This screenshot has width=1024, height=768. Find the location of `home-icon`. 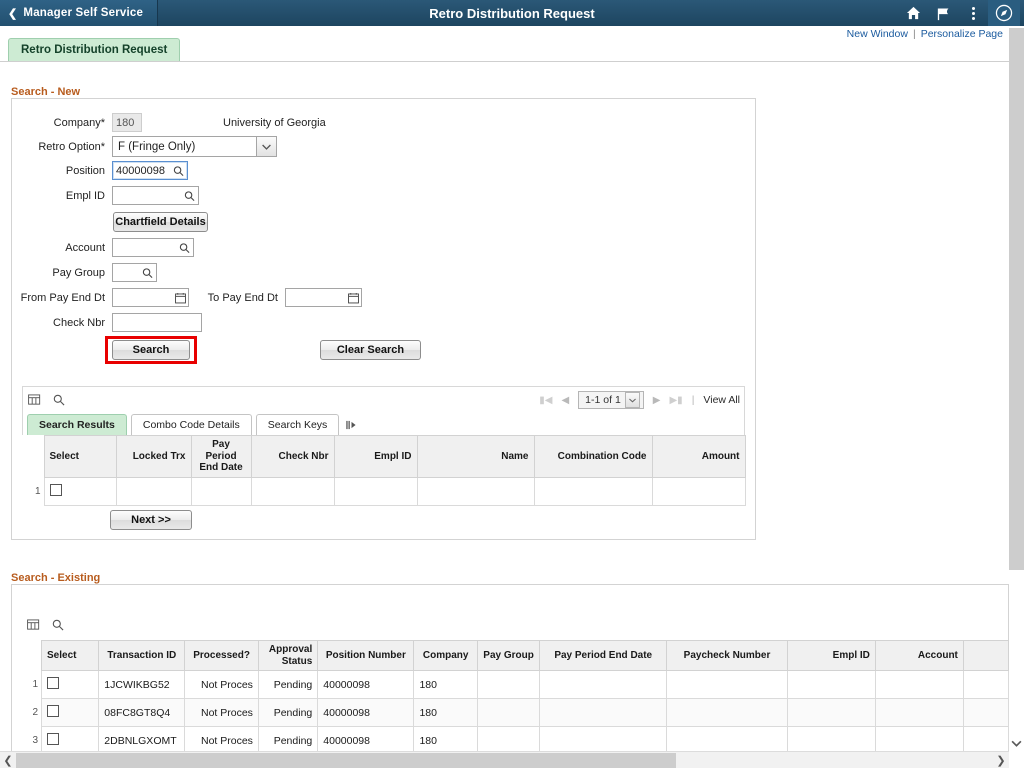

home-icon is located at coordinates (913, 13).